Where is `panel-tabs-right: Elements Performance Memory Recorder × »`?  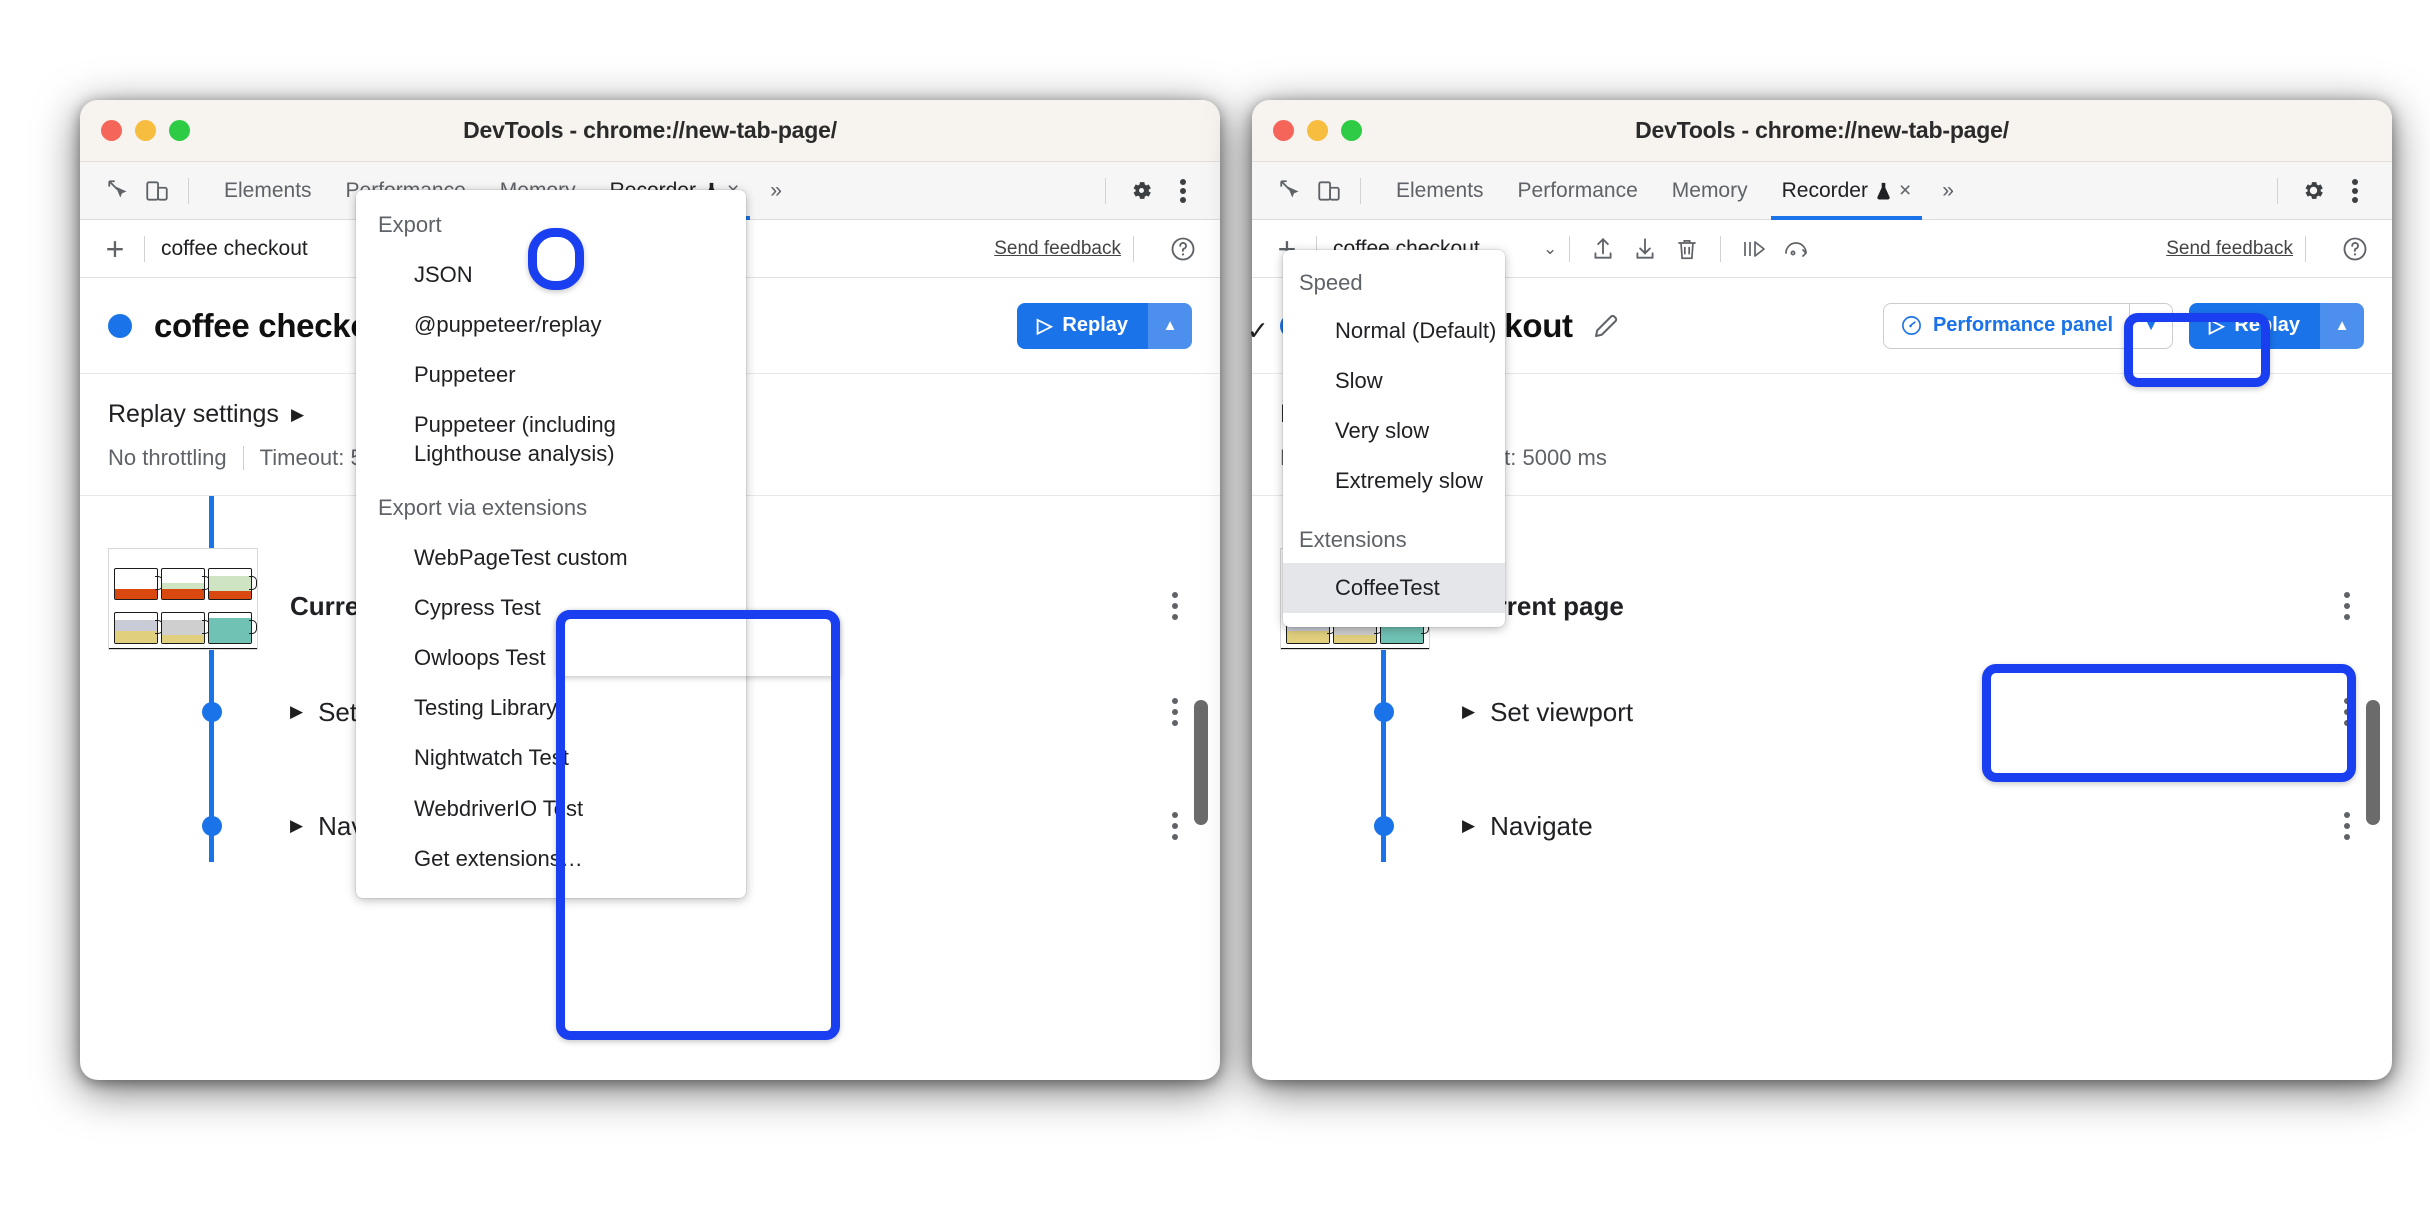 panel-tabs-right: Elements Performance Memory Recorder × » is located at coordinates (1673, 191).